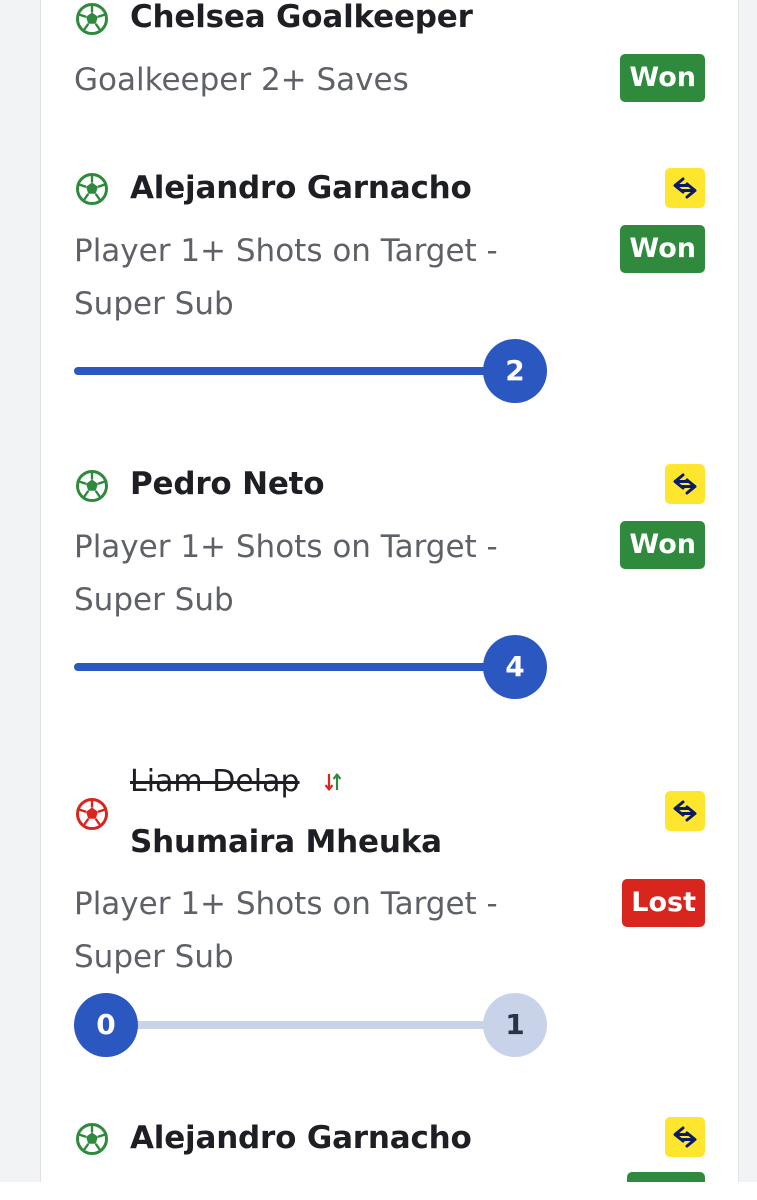 This screenshot has height=1200, width=757. Describe the element at coordinates (333, 782) in the screenshot. I see `substitution-arrows-icon` at that location.